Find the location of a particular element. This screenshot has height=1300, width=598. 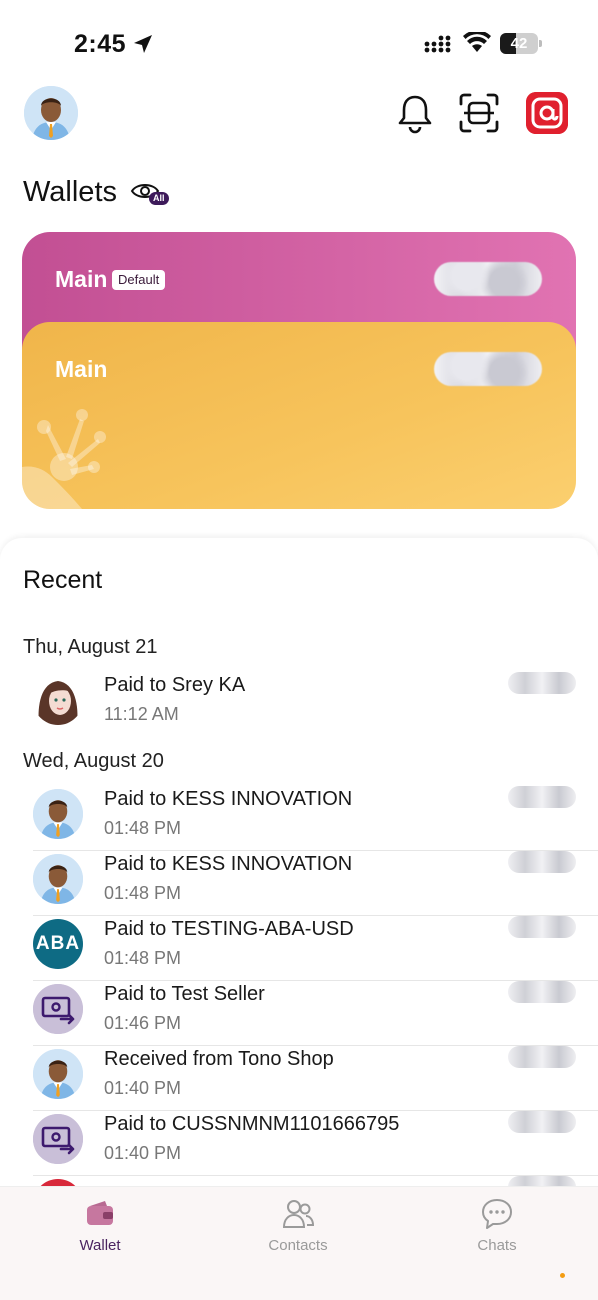

location-arrow-icon is located at coordinates (143, 44).